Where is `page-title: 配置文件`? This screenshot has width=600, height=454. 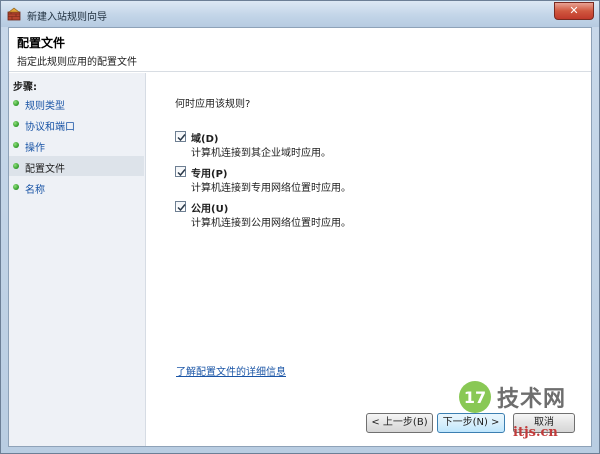 page-title: 配置文件 is located at coordinates (41, 43).